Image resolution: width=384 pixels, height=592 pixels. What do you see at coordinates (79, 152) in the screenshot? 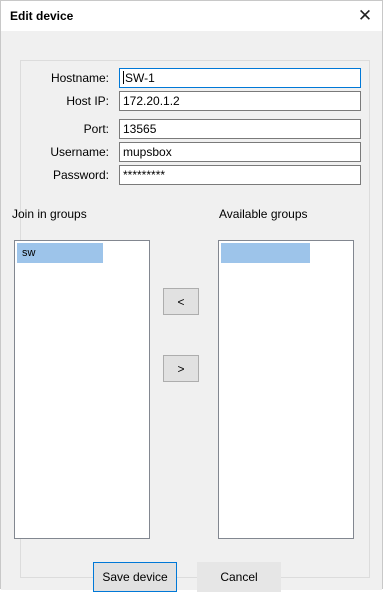
I see `username-label: Username:` at bounding box center [79, 152].